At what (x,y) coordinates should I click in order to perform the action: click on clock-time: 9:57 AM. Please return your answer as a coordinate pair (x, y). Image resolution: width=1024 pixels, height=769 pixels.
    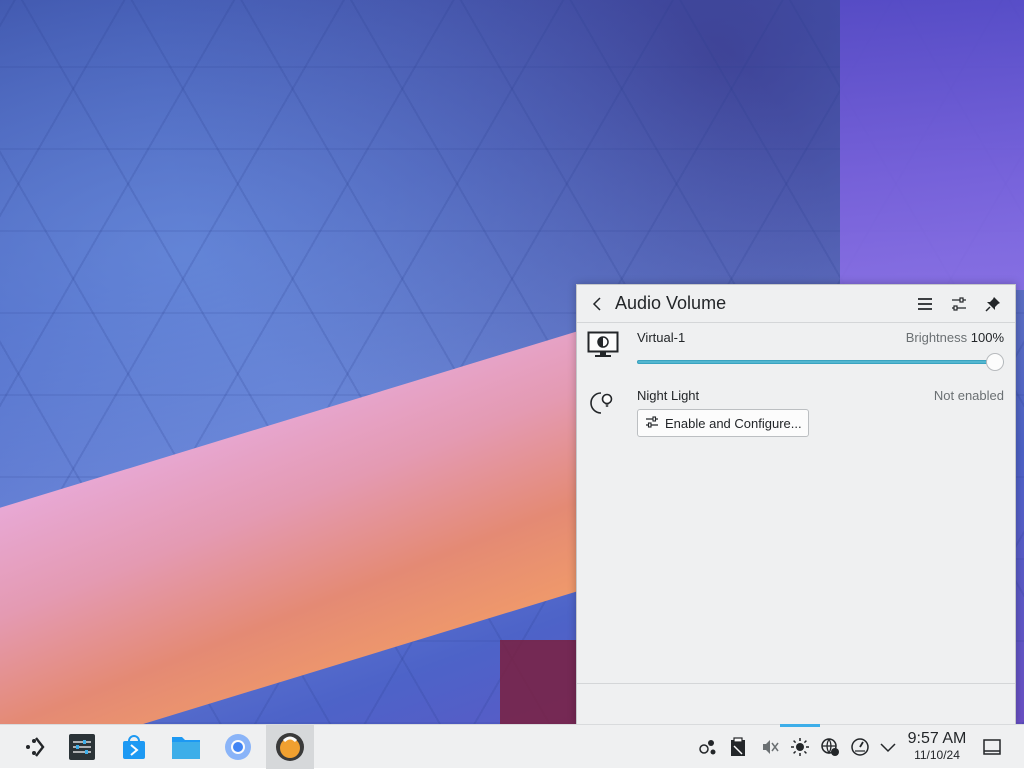
    Looking at the image, I should click on (937, 738).